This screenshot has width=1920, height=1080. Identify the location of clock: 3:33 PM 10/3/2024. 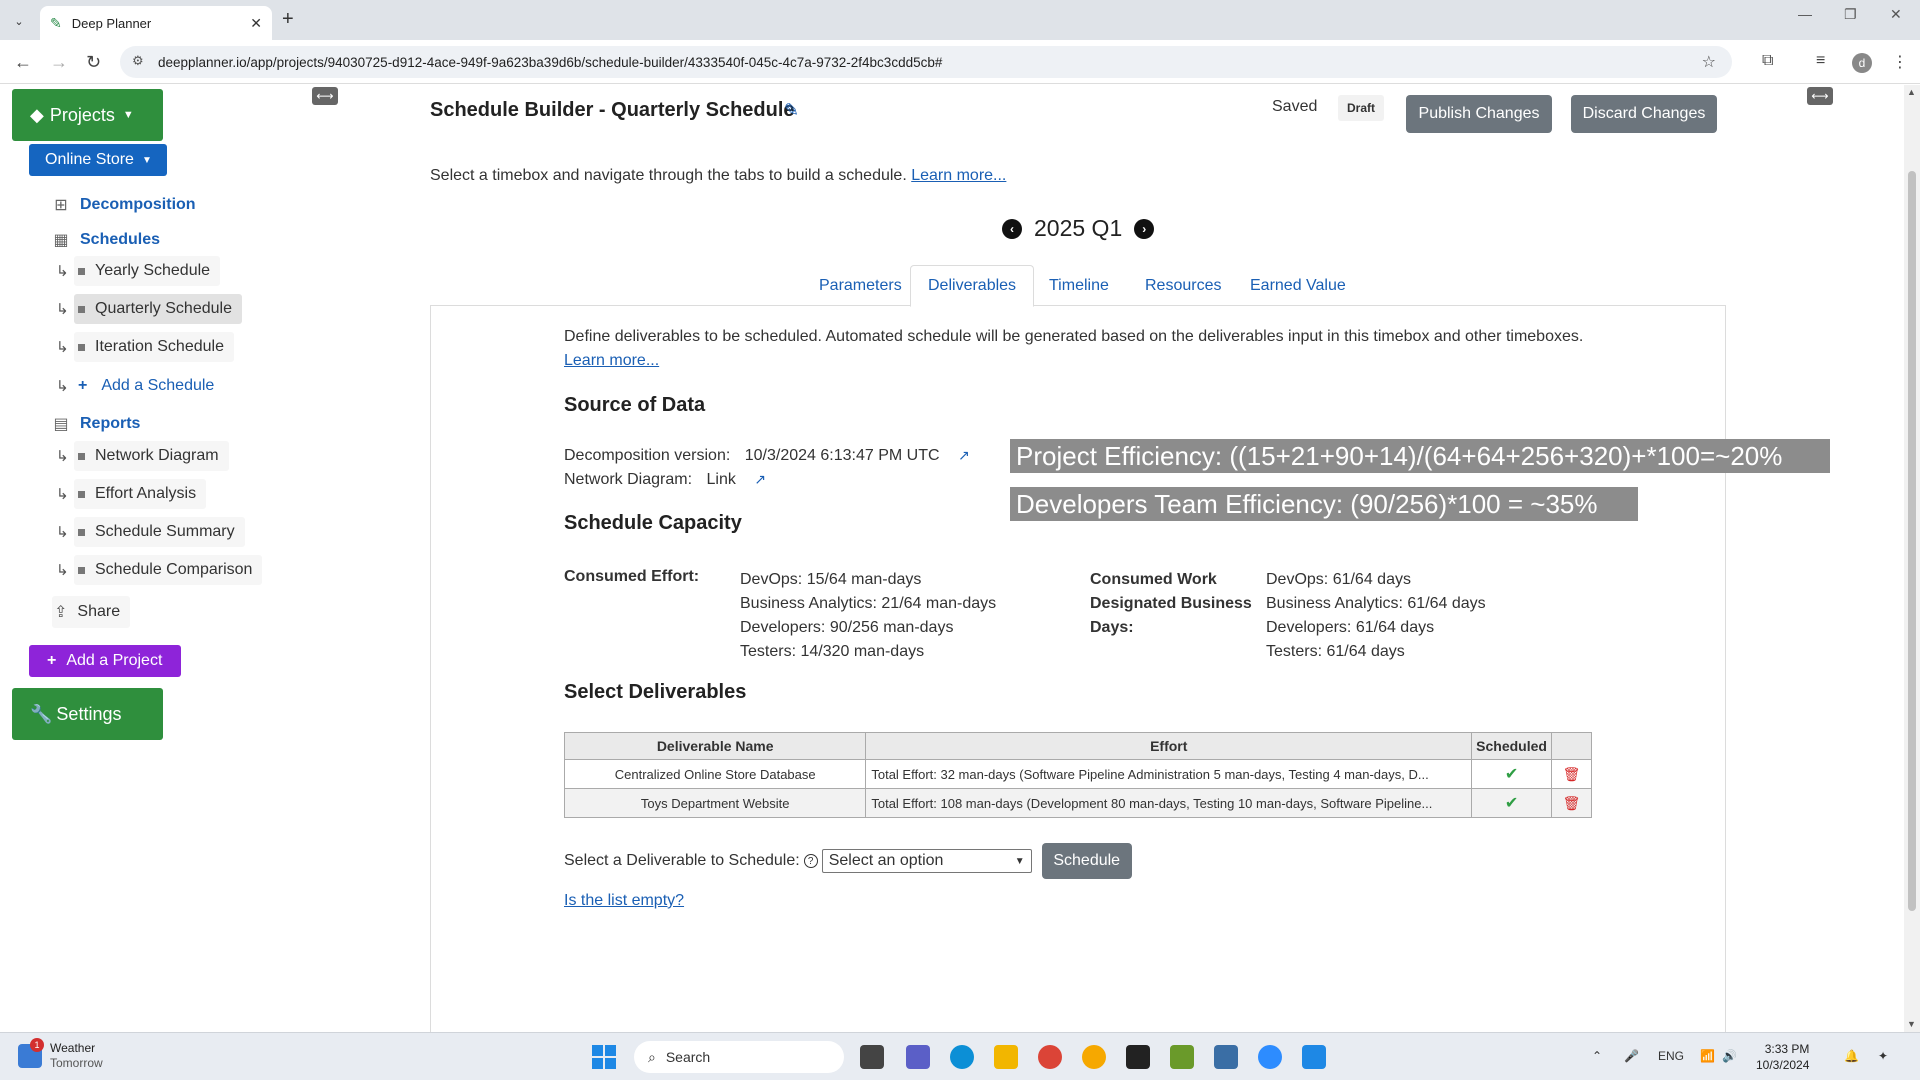
(1782, 1057).